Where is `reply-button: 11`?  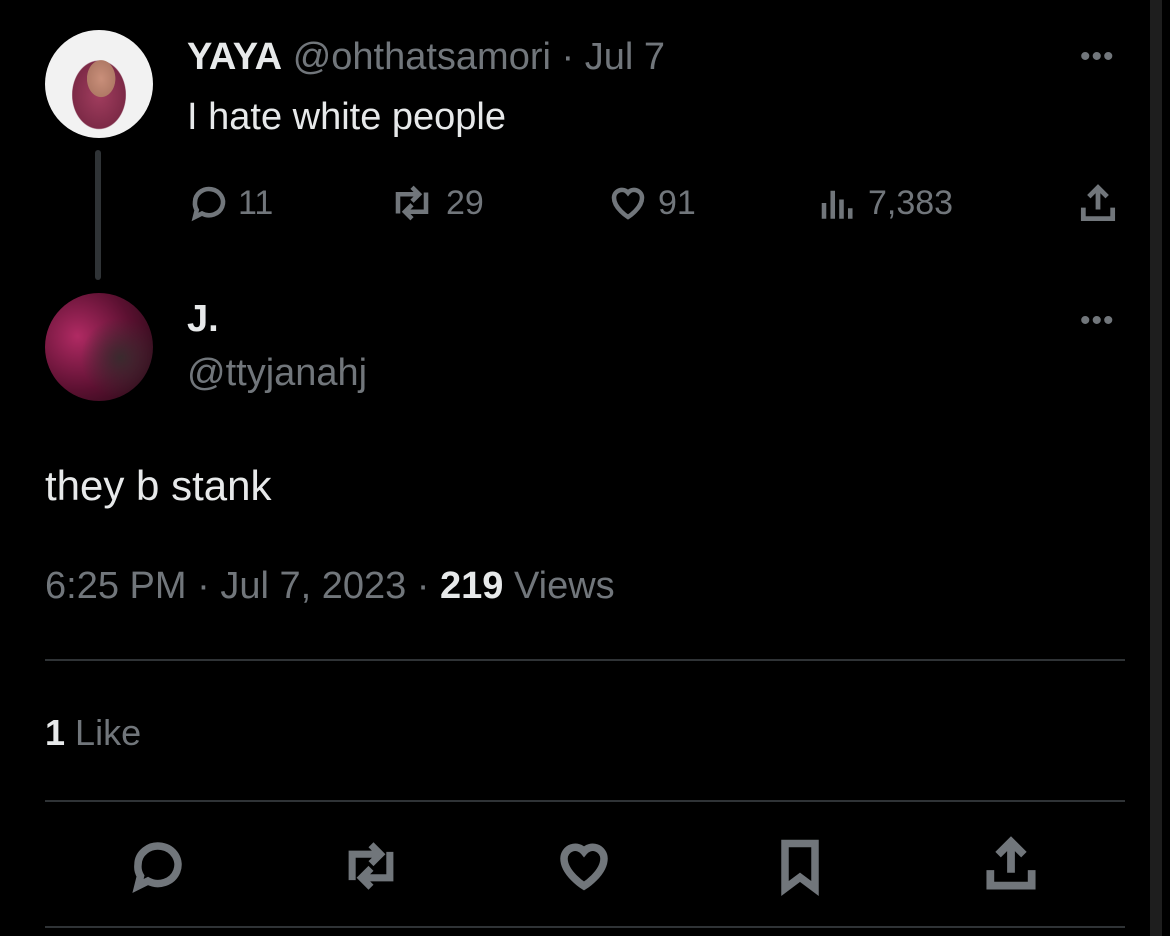 reply-button: 11 is located at coordinates (230, 203).